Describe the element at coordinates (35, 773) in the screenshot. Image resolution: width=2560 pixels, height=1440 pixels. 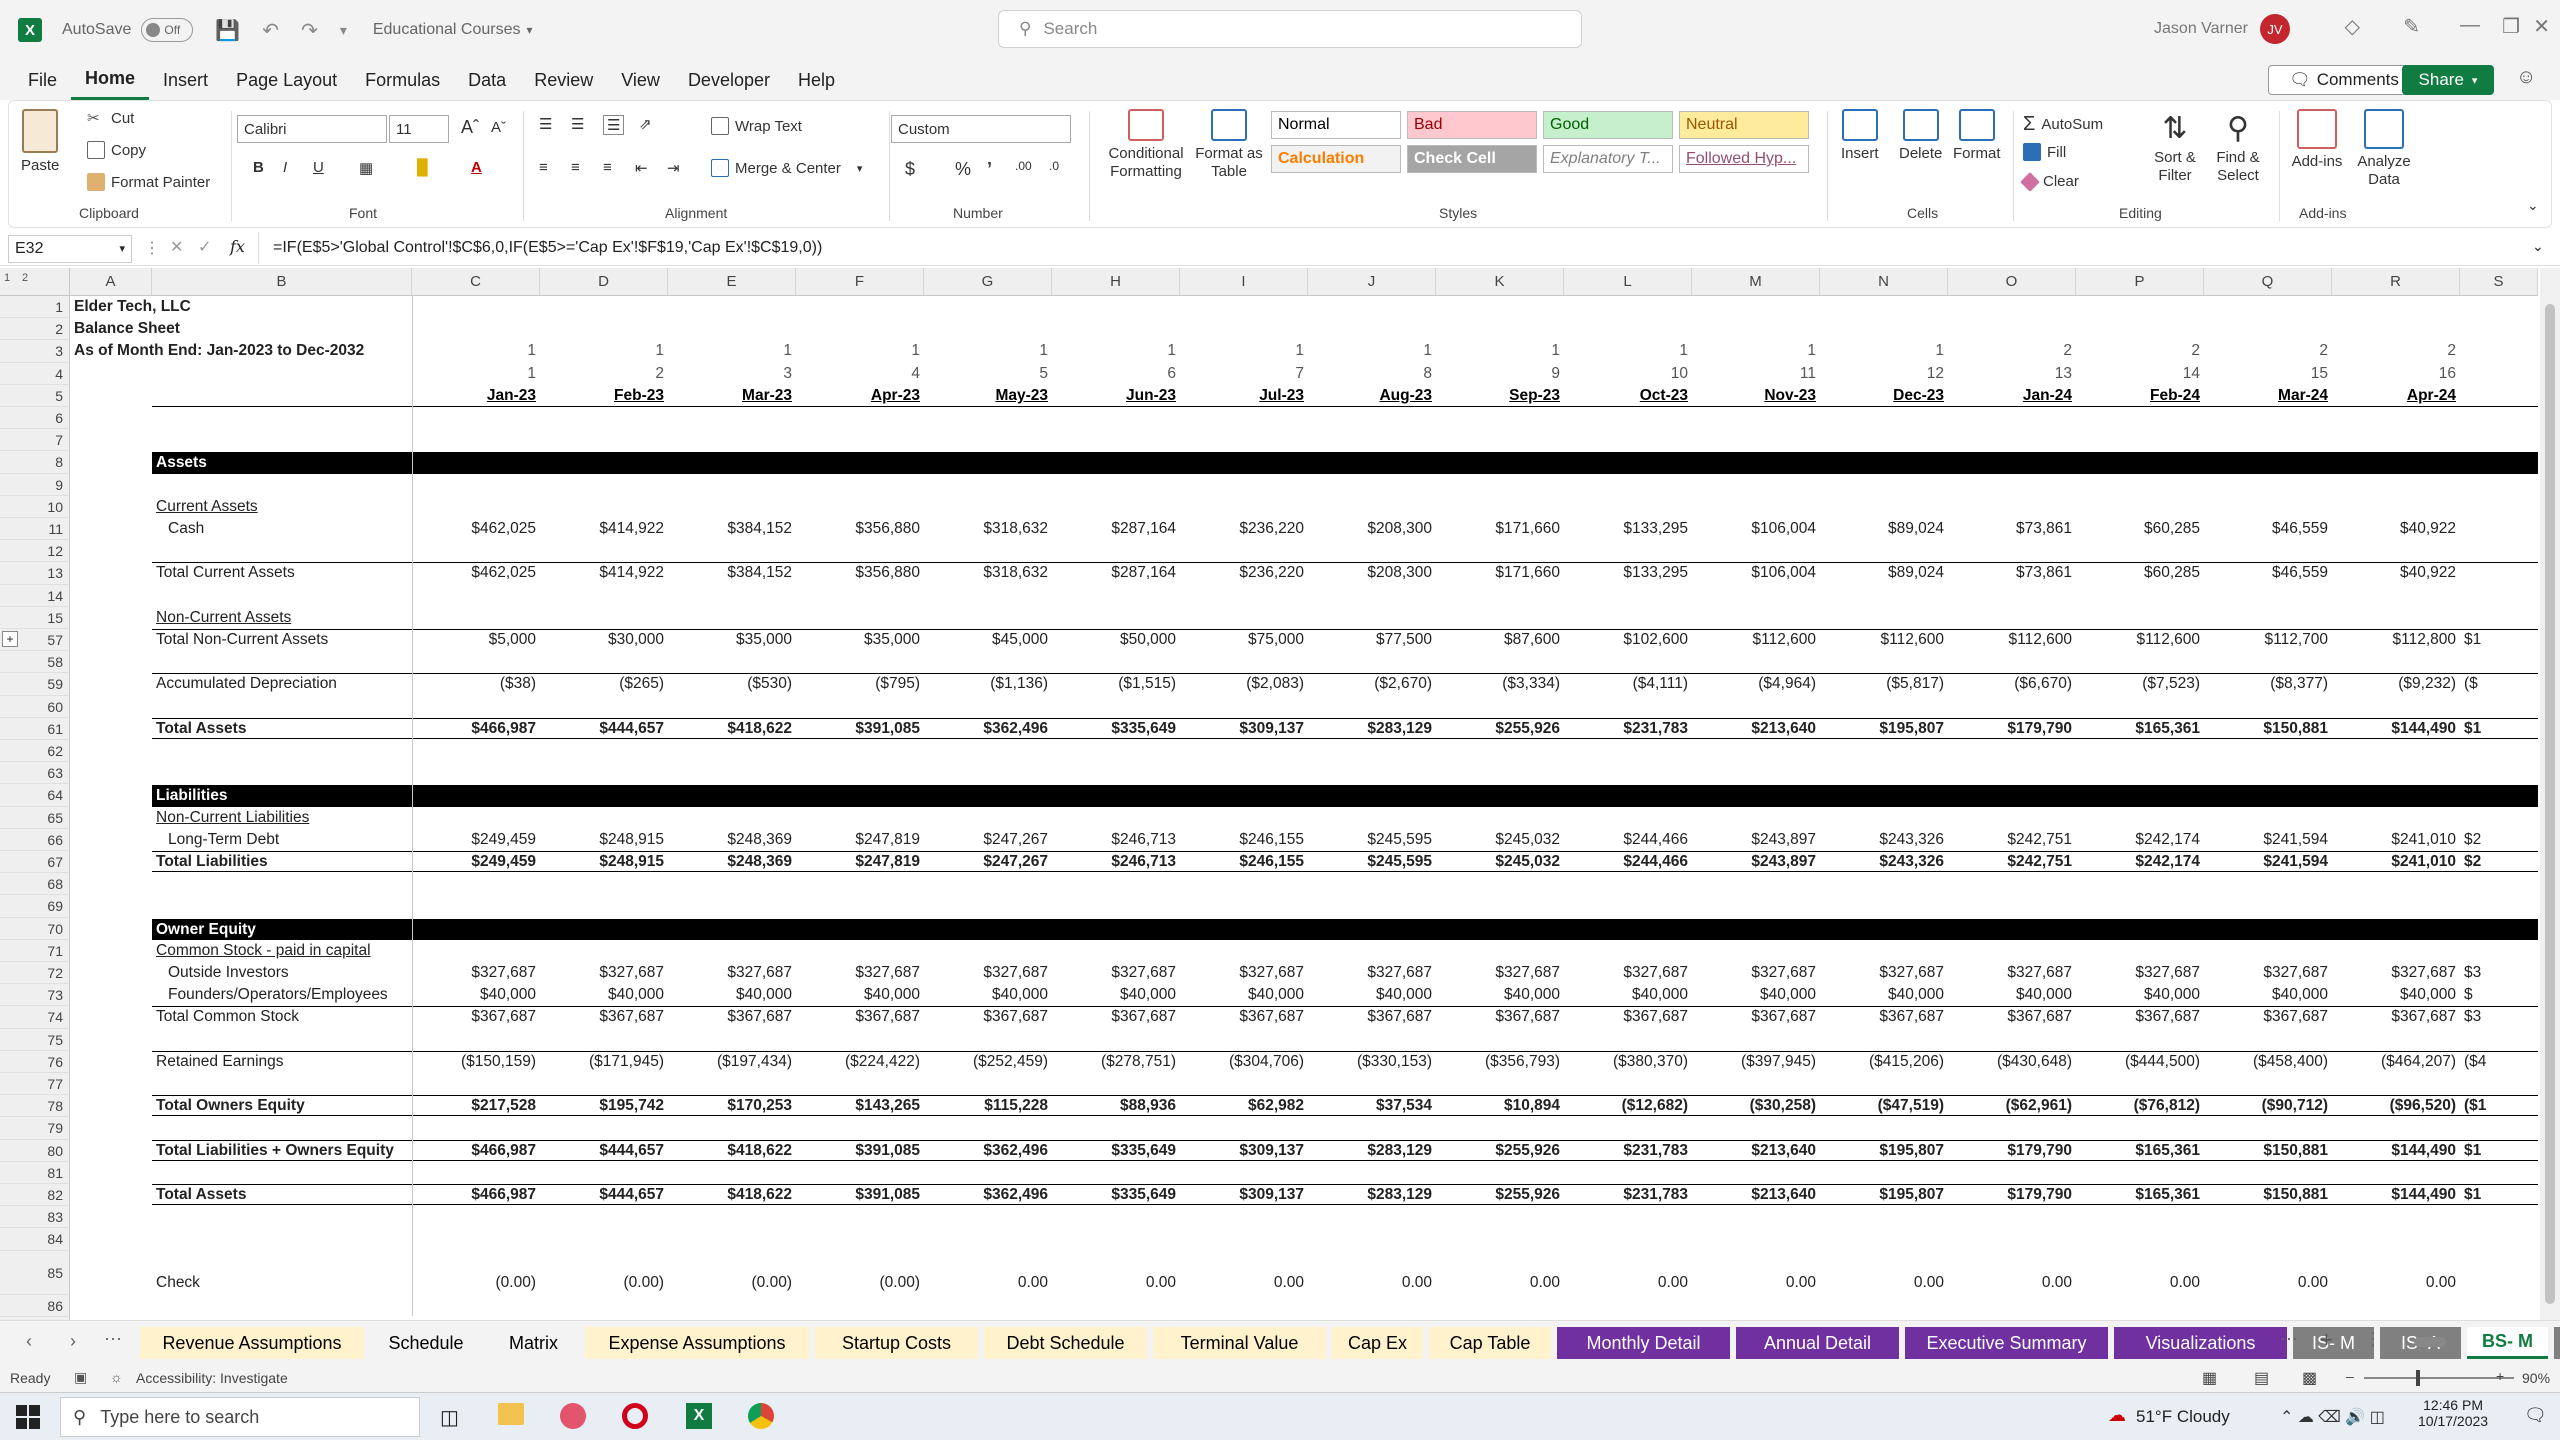
I see `row-header: 63` at that location.